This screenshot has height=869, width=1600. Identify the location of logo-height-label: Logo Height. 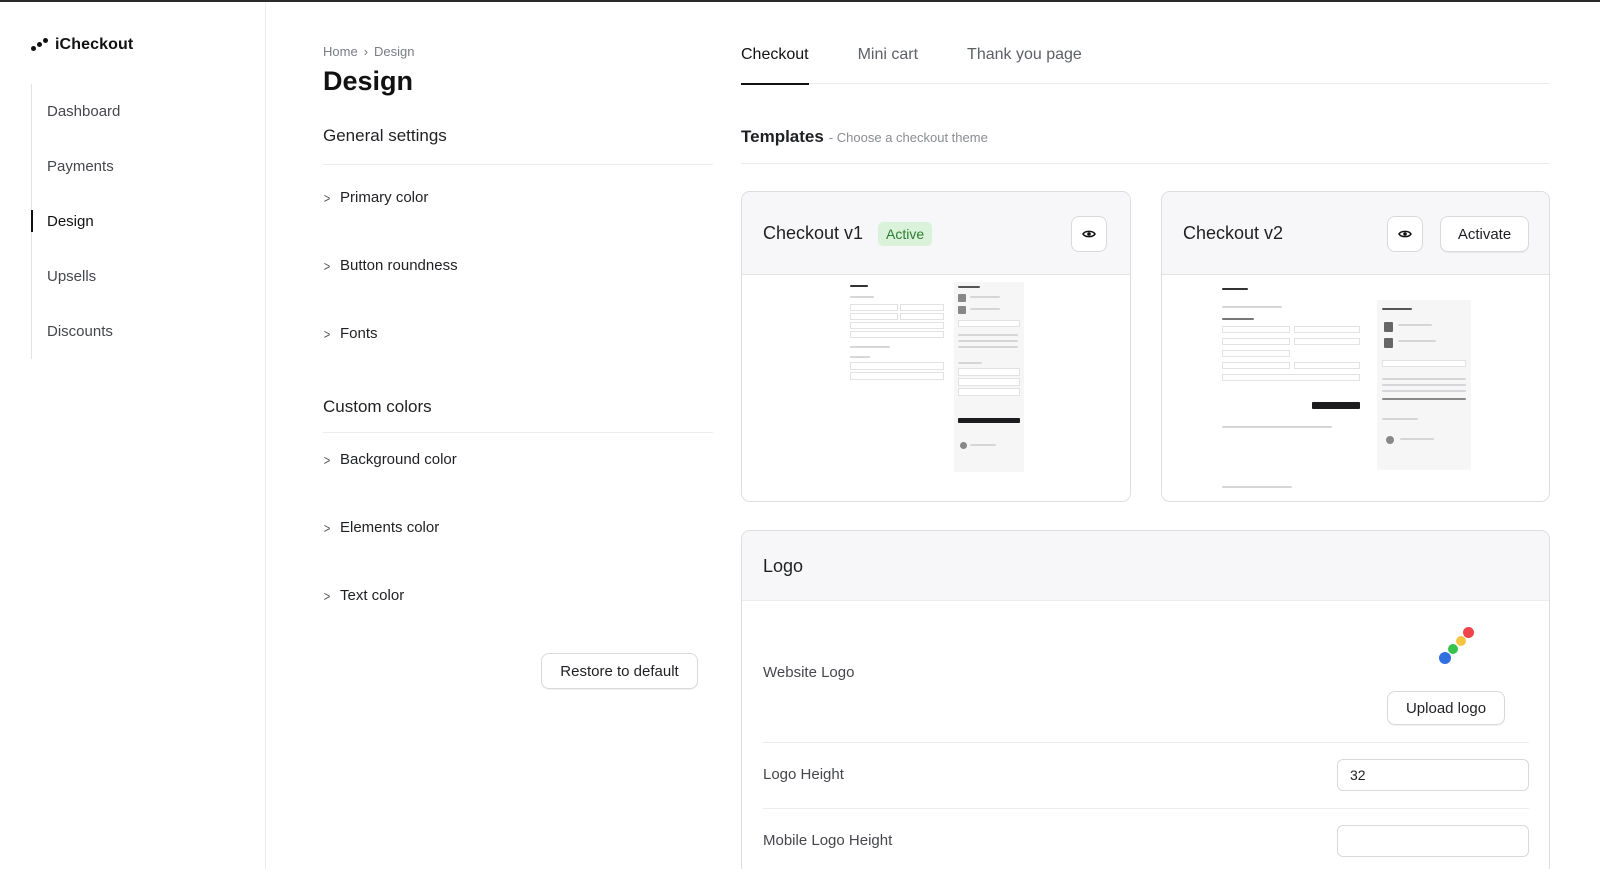
(803, 774).